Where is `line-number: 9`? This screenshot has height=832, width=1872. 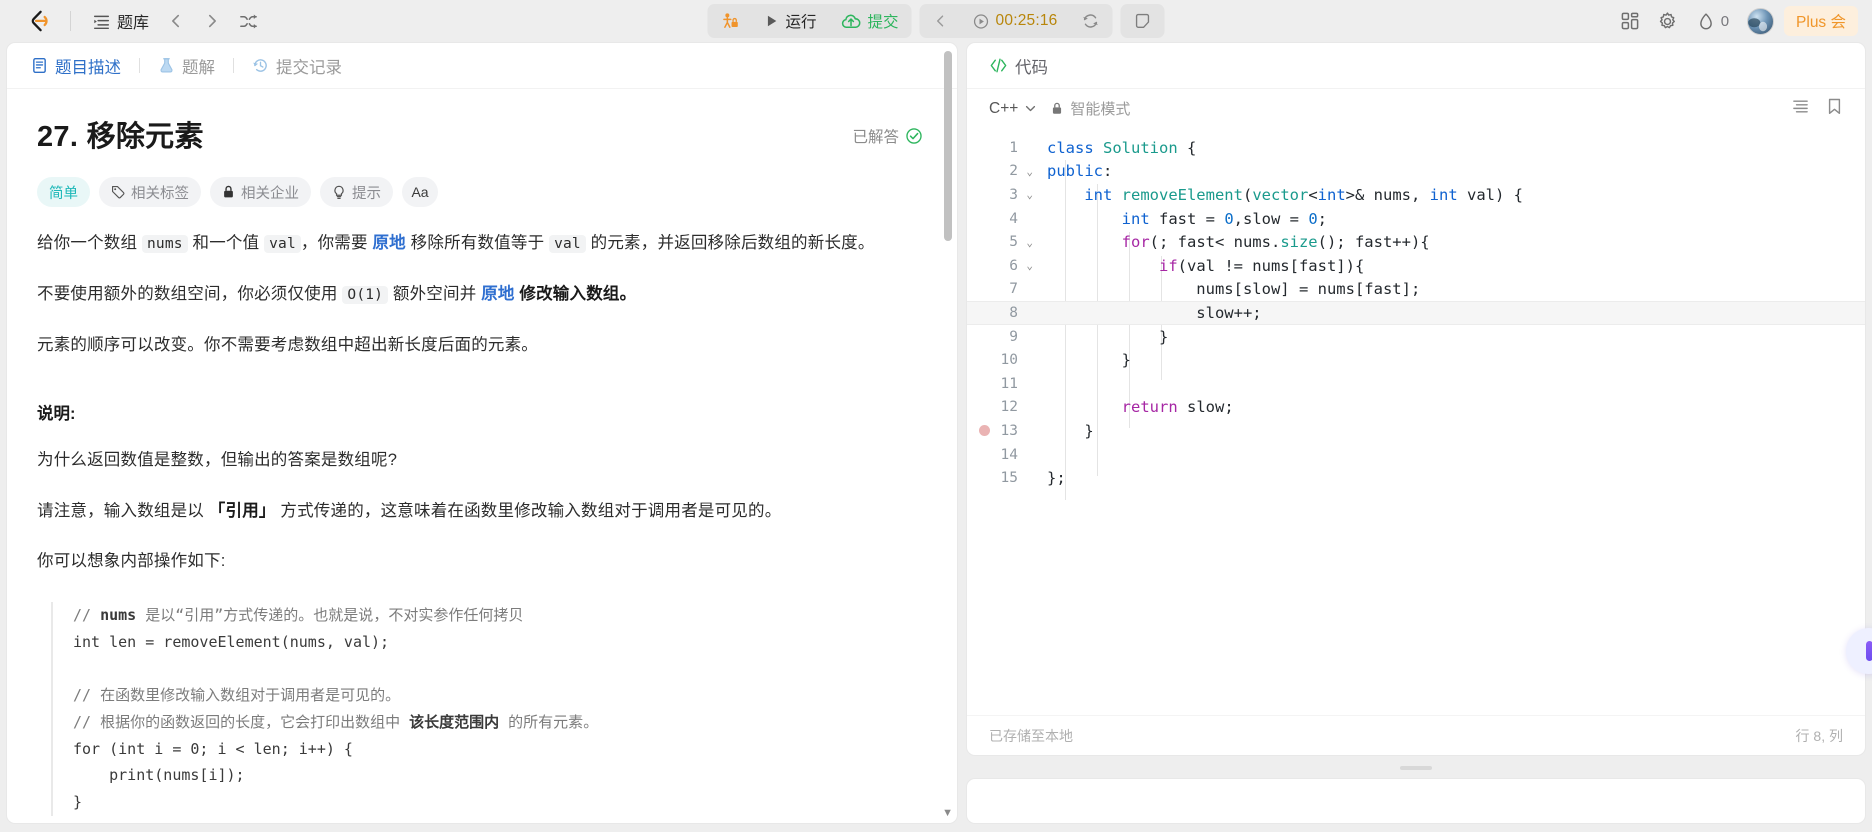
line-number: 9 is located at coordinates (1013, 336).